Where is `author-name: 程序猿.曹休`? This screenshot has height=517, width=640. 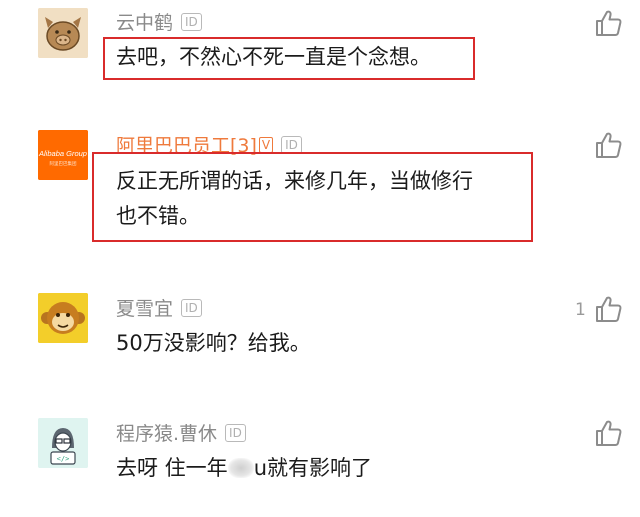 author-name: 程序猿.曹休 is located at coordinates (166, 434).